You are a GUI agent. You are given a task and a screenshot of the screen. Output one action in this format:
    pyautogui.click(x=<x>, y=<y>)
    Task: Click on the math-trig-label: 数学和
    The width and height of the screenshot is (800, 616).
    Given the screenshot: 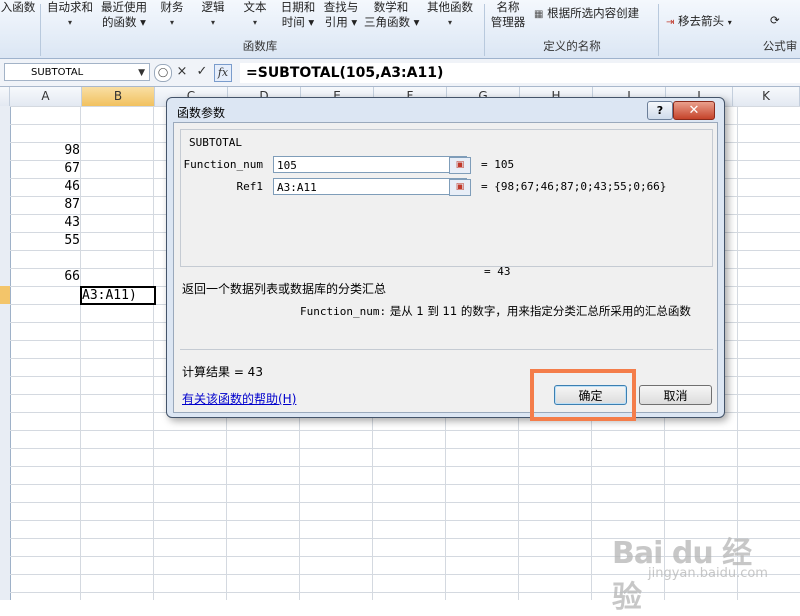 What is the action you would take?
    pyautogui.click(x=391, y=7)
    